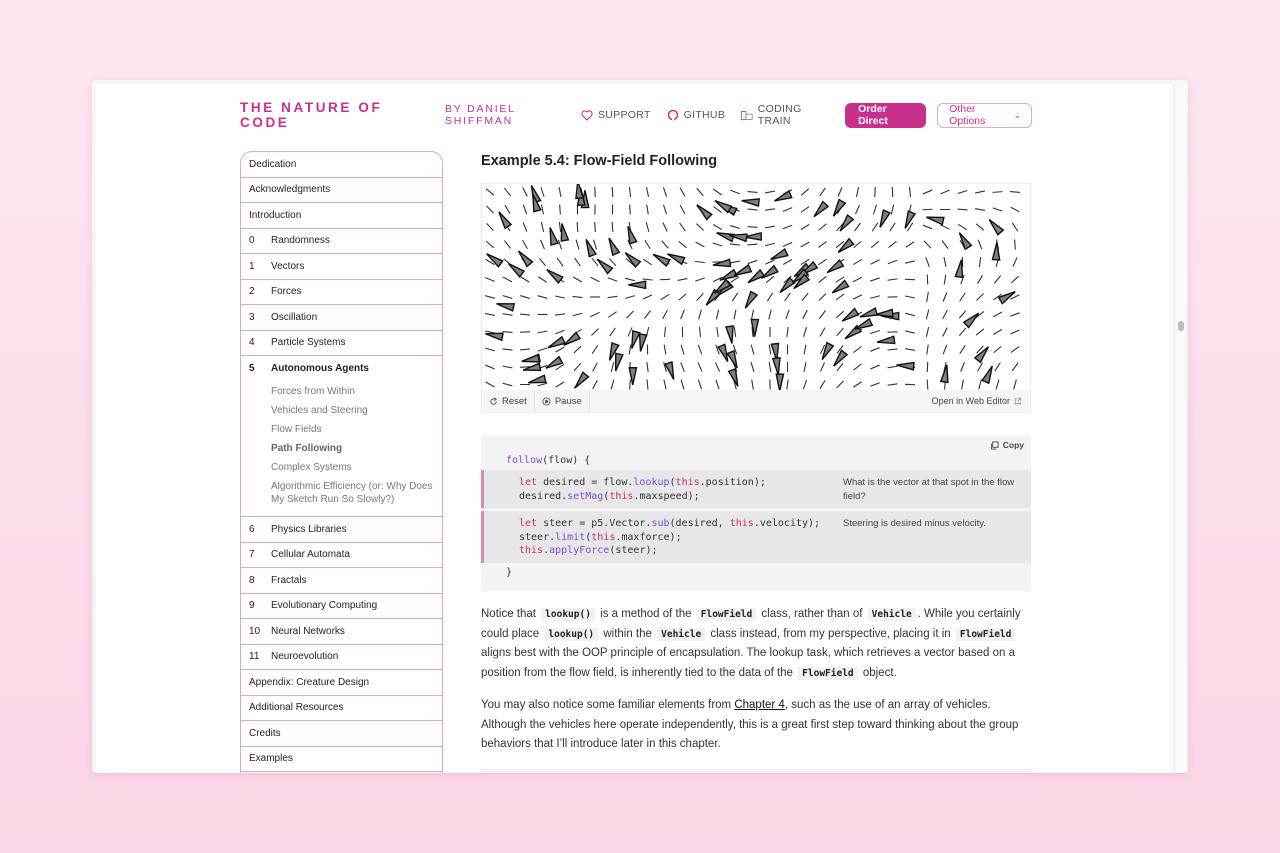 Image resolution: width=1280 pixels, height=853 pixels. I want to click on chapter-number: 0, so click(252, 241).